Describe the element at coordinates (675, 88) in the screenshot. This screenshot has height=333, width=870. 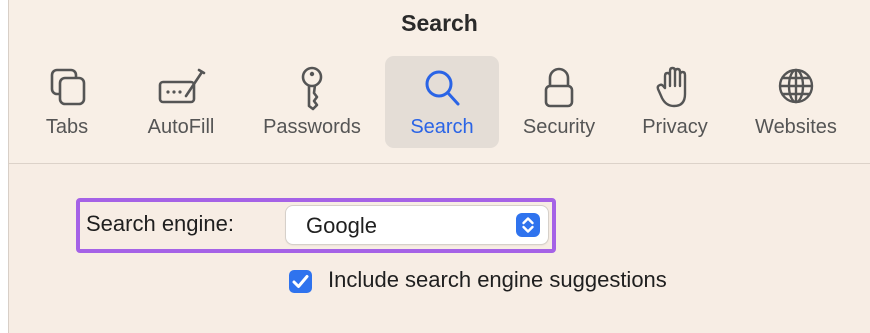
I see `hand-icon` at that location.